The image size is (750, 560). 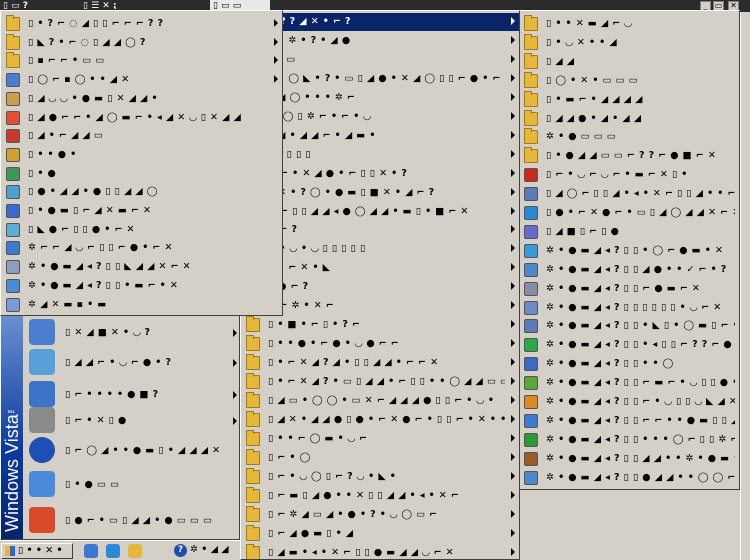 I want to click on app-icon, so click(x=13, y=248).